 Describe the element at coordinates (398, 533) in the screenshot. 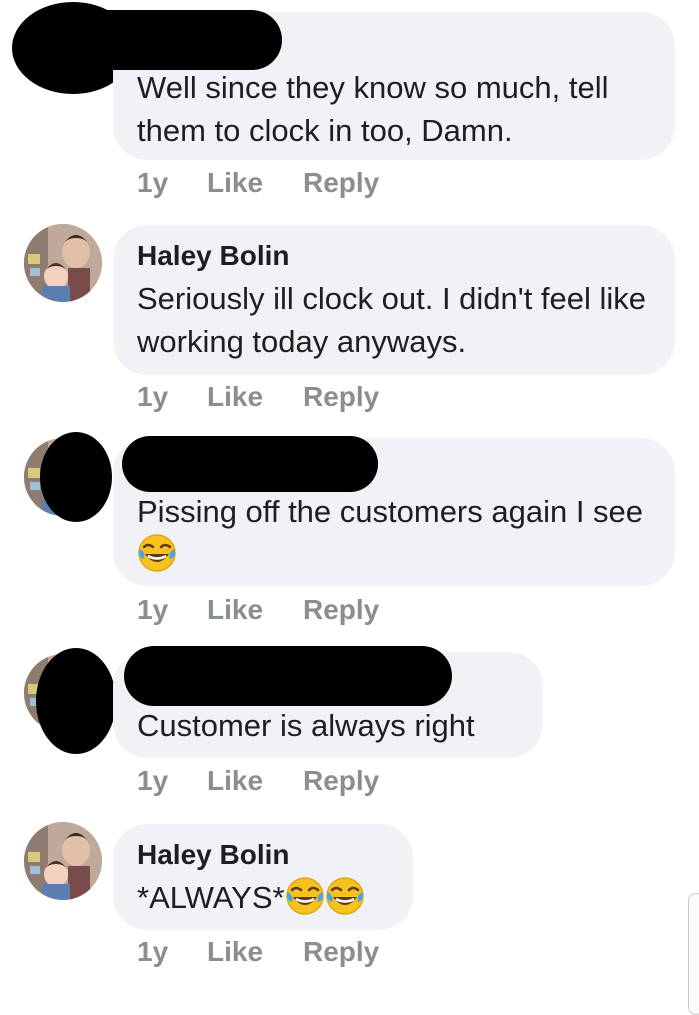

I see `comment-text: Pissing off the customers again I see` at that location.